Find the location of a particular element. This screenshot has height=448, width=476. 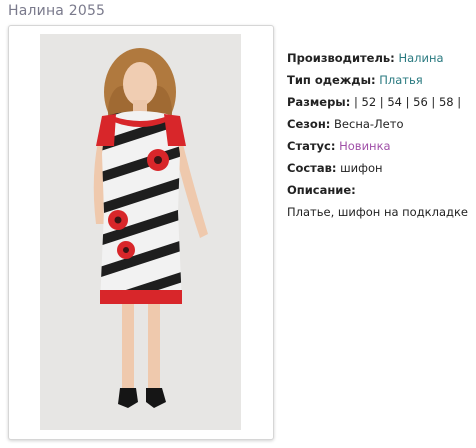

manufacturer-link: Налина is located at coordinates (420, 58).